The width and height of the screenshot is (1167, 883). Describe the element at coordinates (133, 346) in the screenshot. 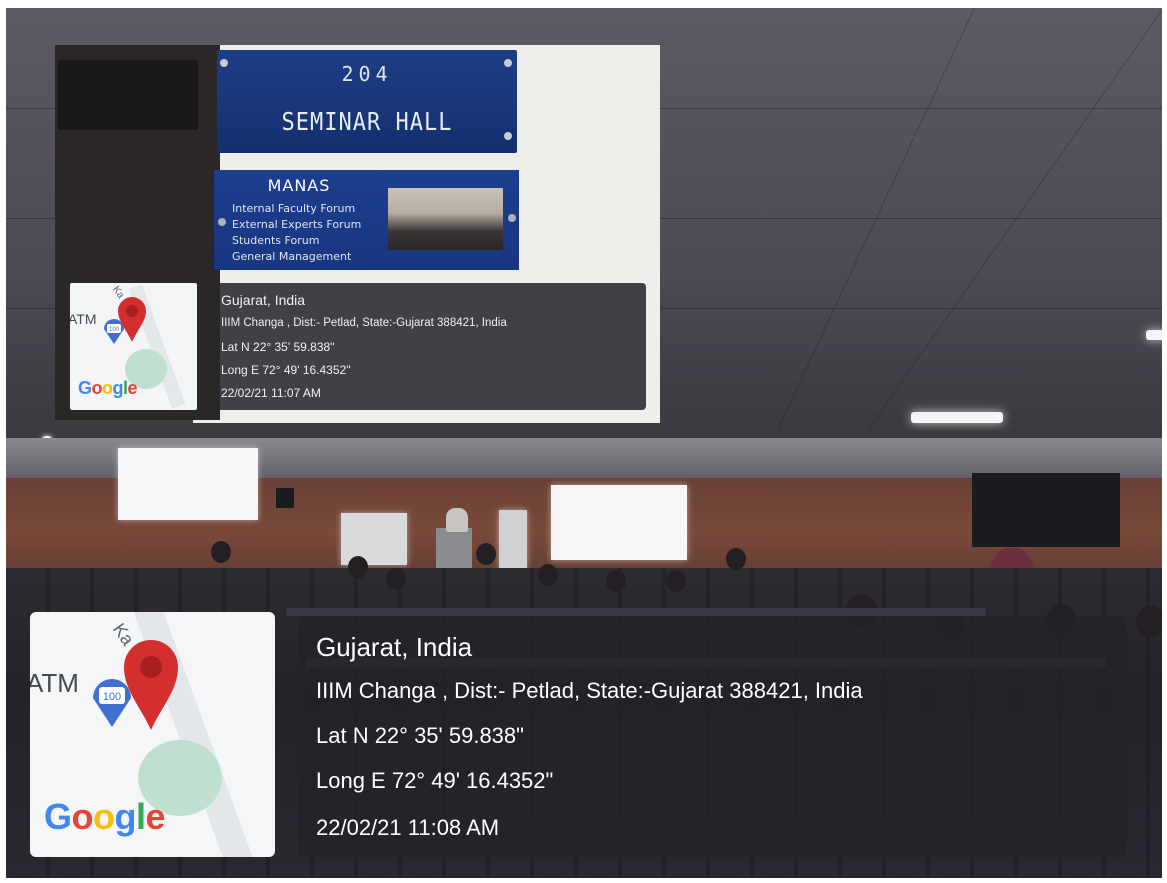

I see `small-map-thumbnail: ATM Ka 100 Google` at that location.